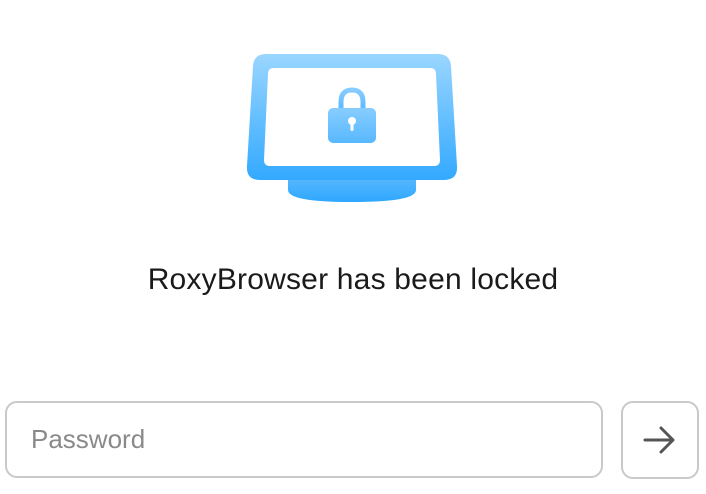 The width and height of the screenshot is (706, 494). I want to click on arrow-right-icon, so click(659, 440).